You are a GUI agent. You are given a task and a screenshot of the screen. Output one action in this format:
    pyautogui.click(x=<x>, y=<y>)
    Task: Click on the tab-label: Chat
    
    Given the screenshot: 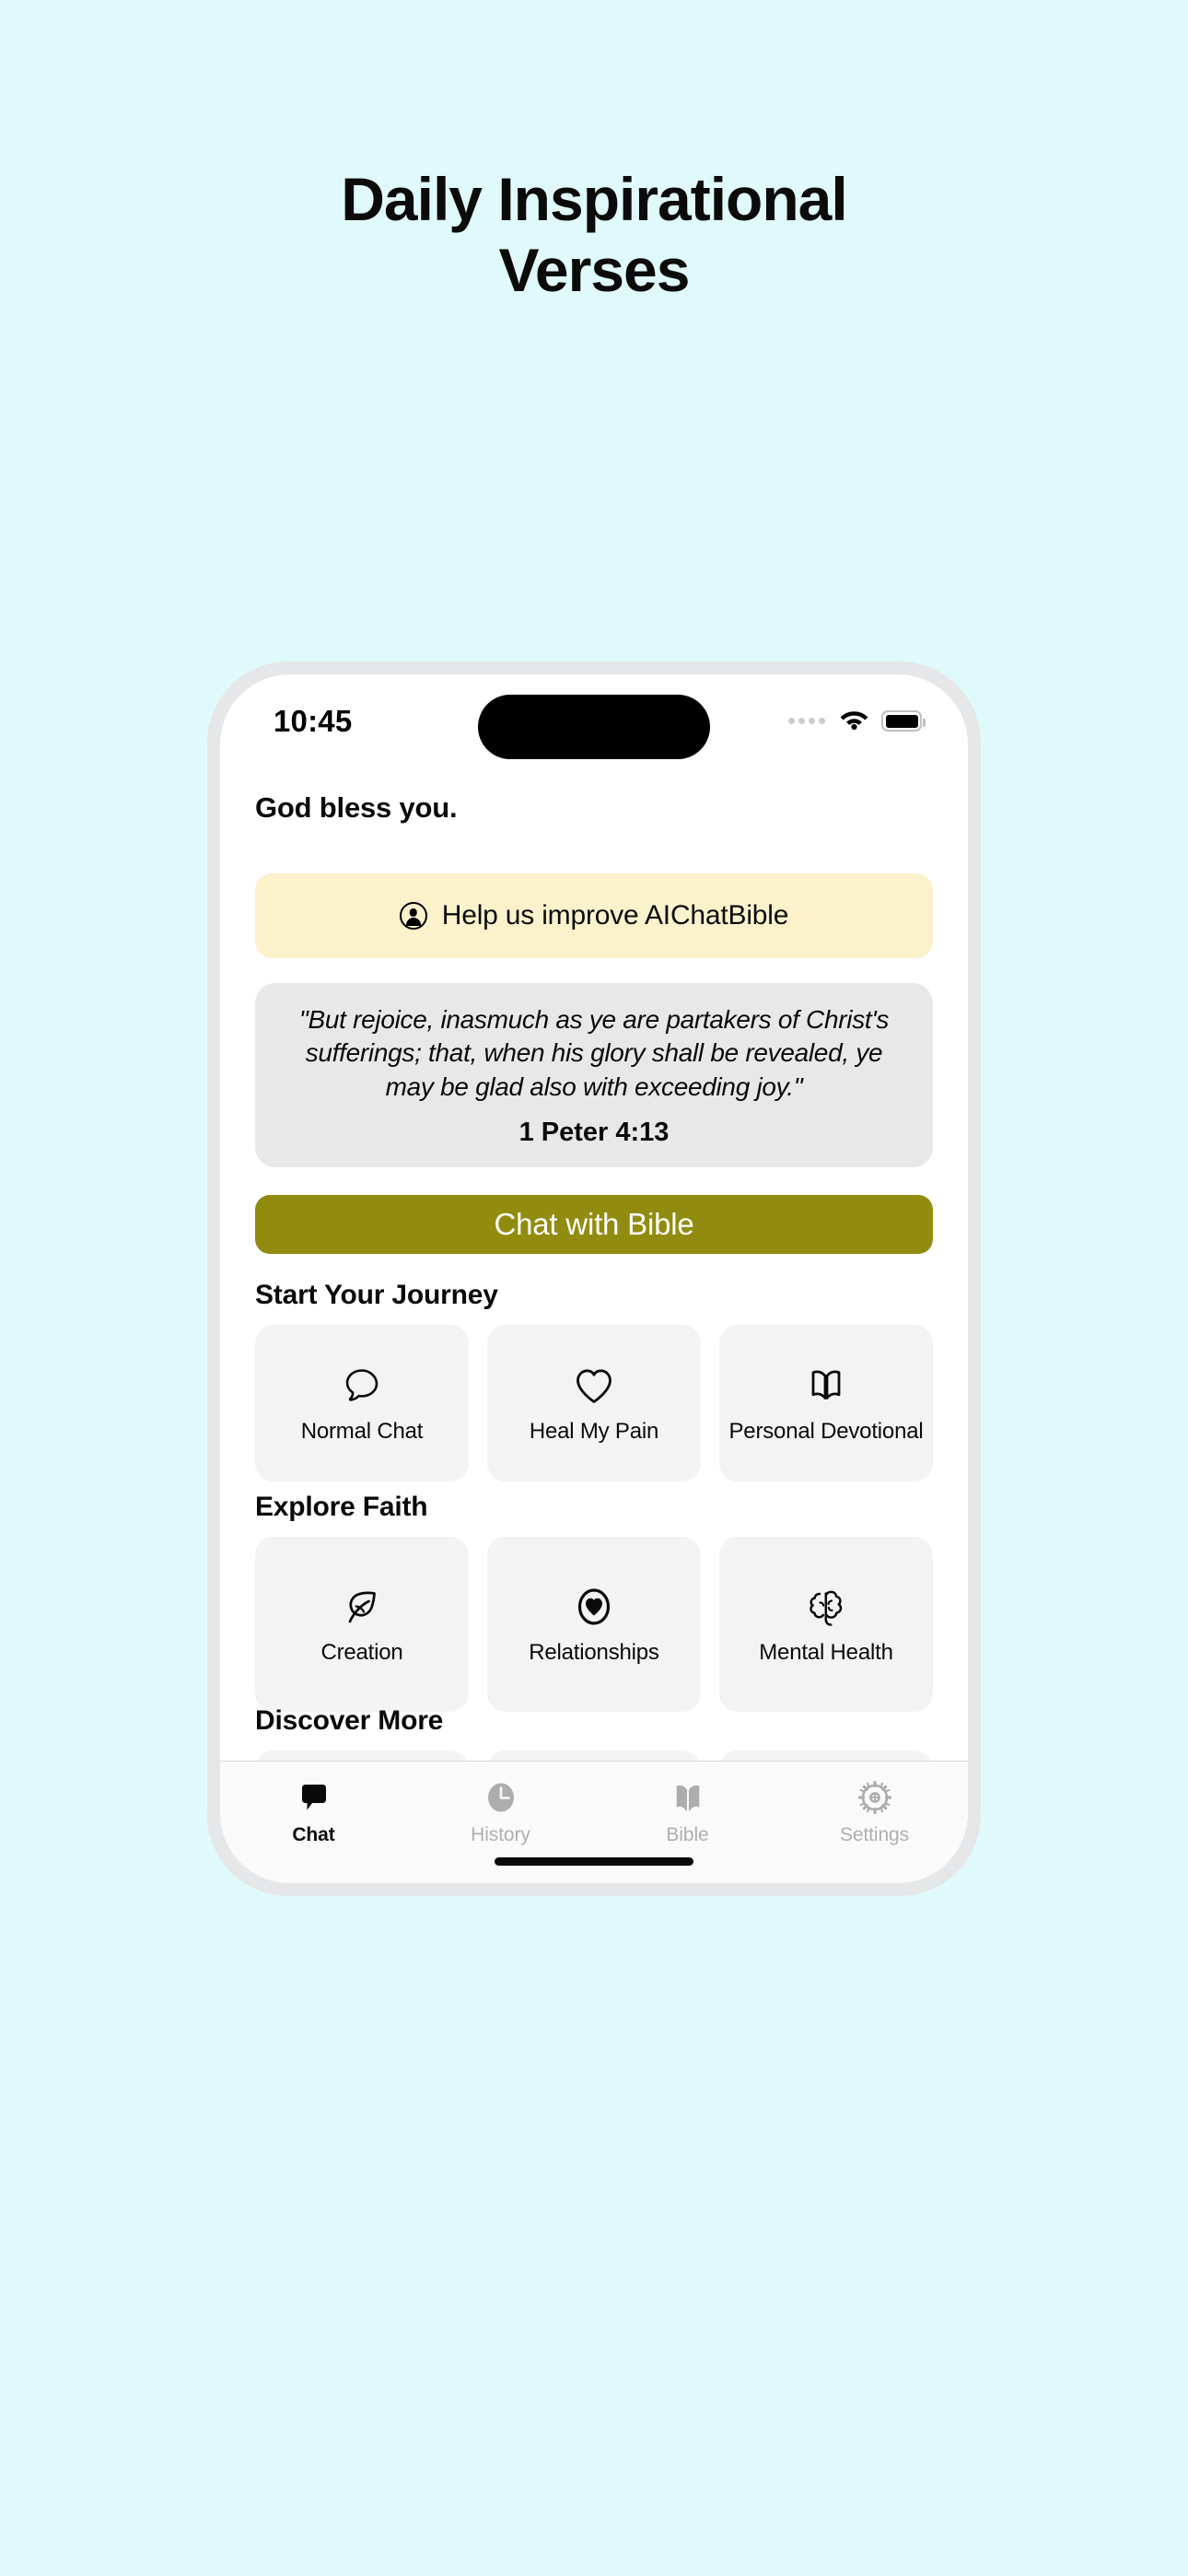 What is the action you would take?
    pyautogui.click(x=313, y=1834)
    